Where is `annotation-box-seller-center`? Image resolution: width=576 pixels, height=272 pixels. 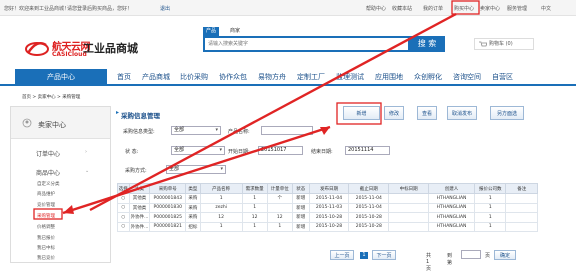 annotation-box-seller-center is located at coordinates (465, 7).